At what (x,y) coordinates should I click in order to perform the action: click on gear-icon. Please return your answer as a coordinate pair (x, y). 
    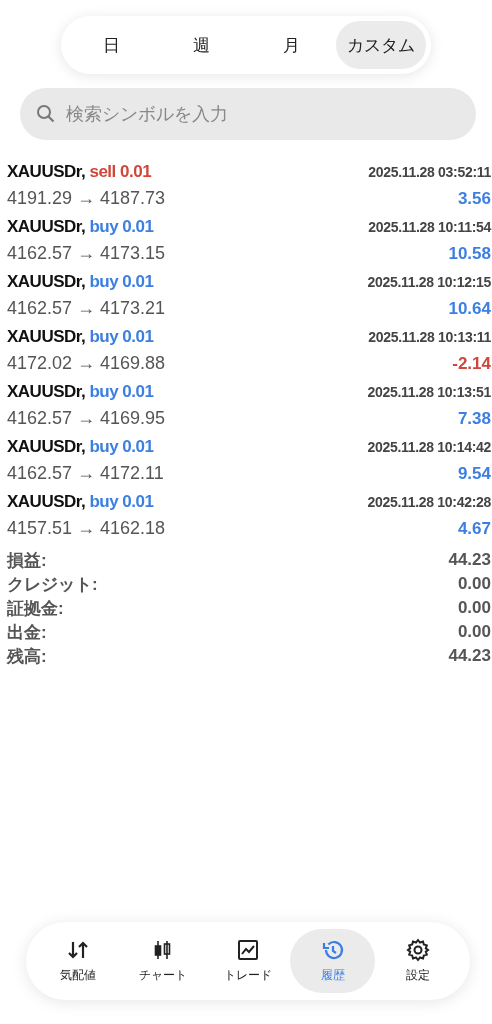
    Looking at the image, I should click on (417, 950).